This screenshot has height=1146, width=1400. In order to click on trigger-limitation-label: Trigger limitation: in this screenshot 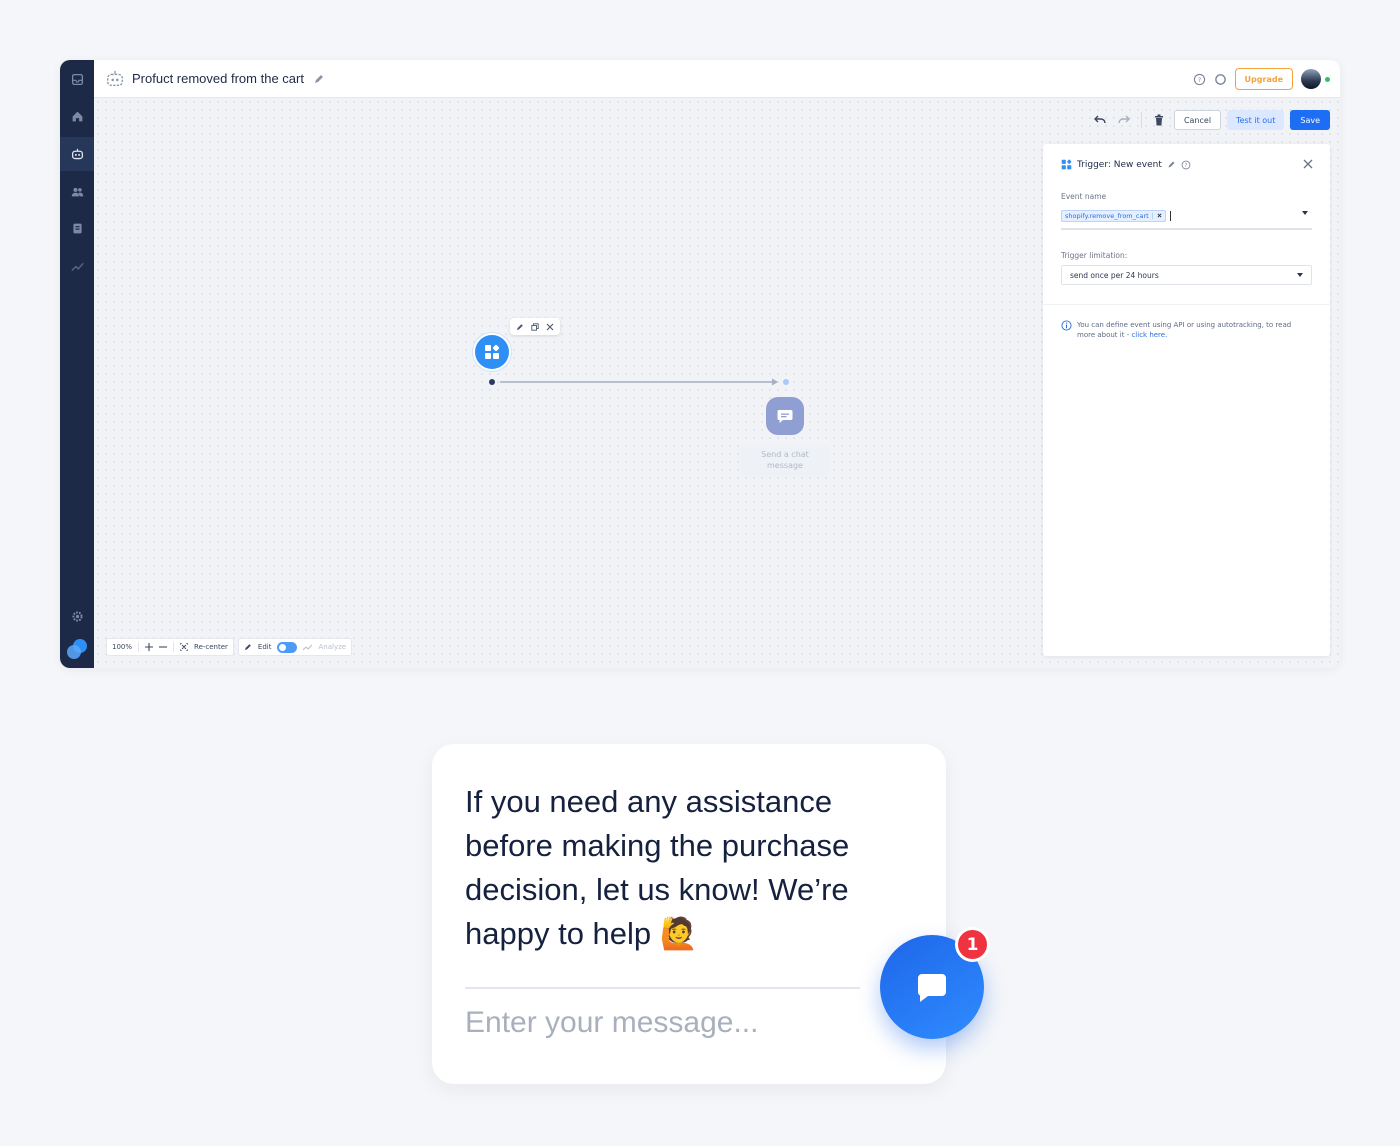, I will do `click(1094, 255)`.